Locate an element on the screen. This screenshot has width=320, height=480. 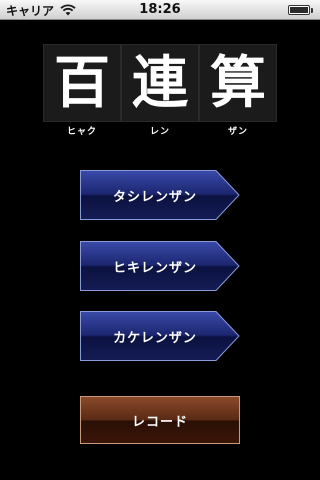
record-button: レコード is located at coordinates (160, 420).